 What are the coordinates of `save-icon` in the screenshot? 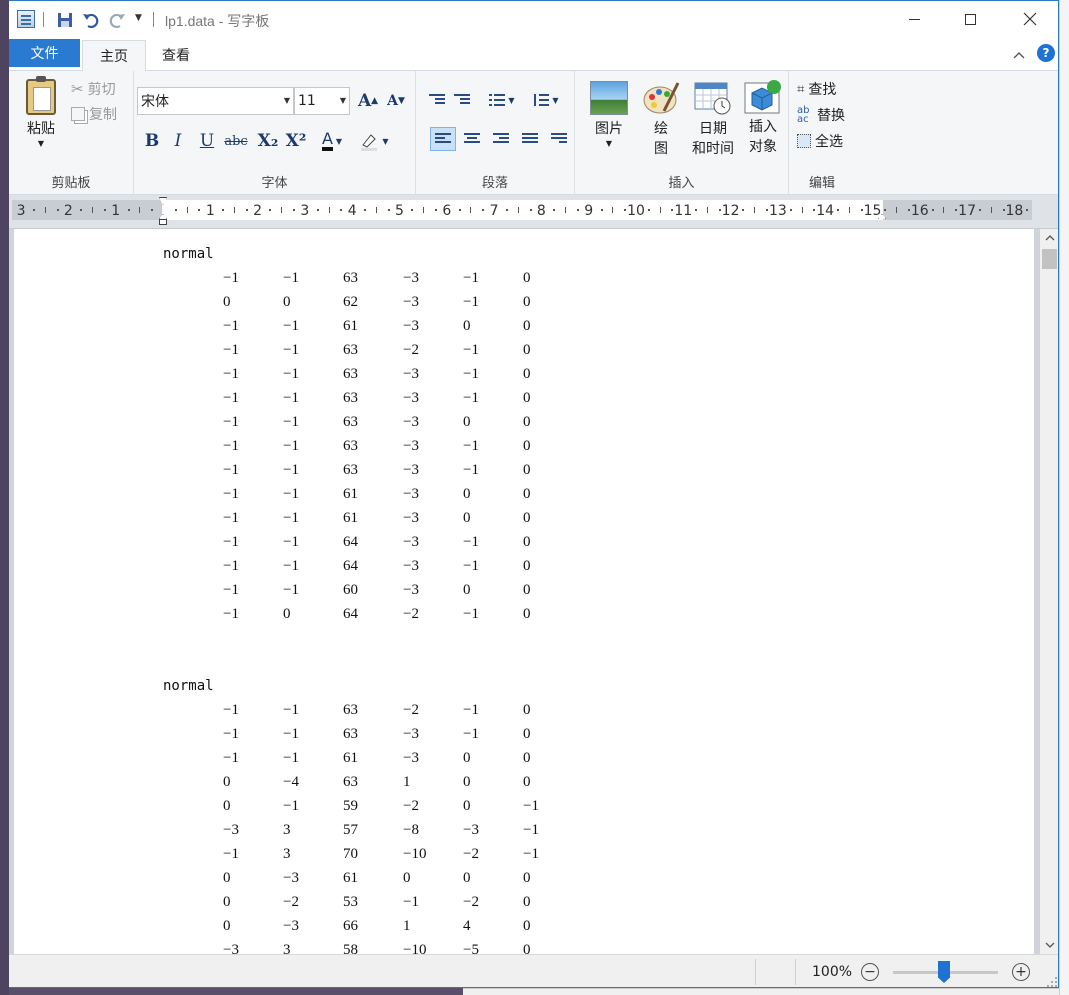 It's located at (65, 20).